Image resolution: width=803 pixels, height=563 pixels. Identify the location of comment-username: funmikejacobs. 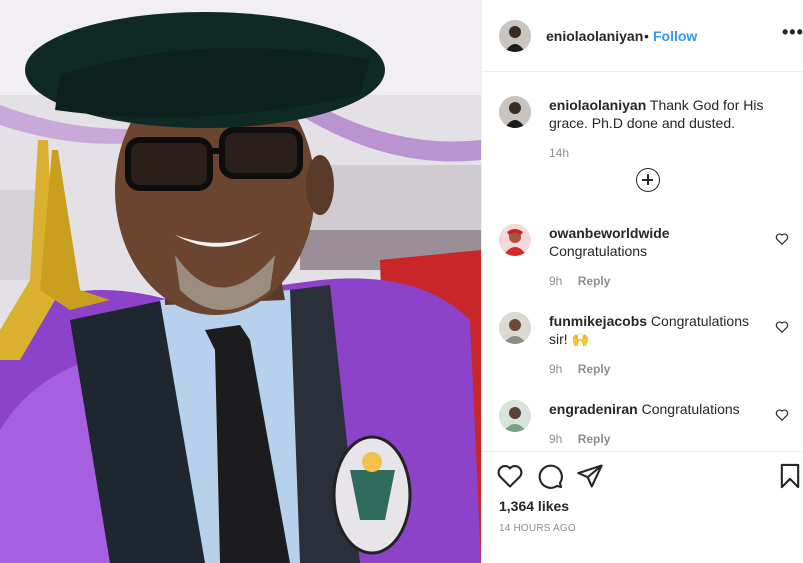
(598, 321).